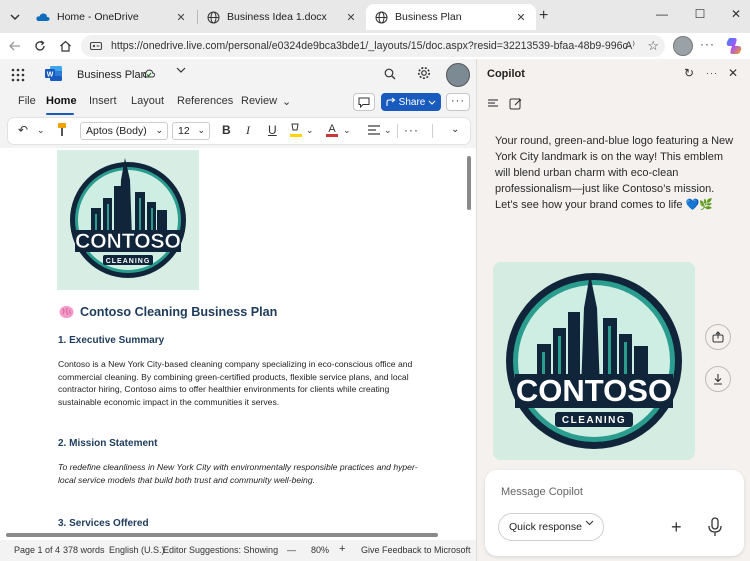 The height and width of the screenshot is (561, 750). I want to click on word-logo-icon: W, so click(53, 73).